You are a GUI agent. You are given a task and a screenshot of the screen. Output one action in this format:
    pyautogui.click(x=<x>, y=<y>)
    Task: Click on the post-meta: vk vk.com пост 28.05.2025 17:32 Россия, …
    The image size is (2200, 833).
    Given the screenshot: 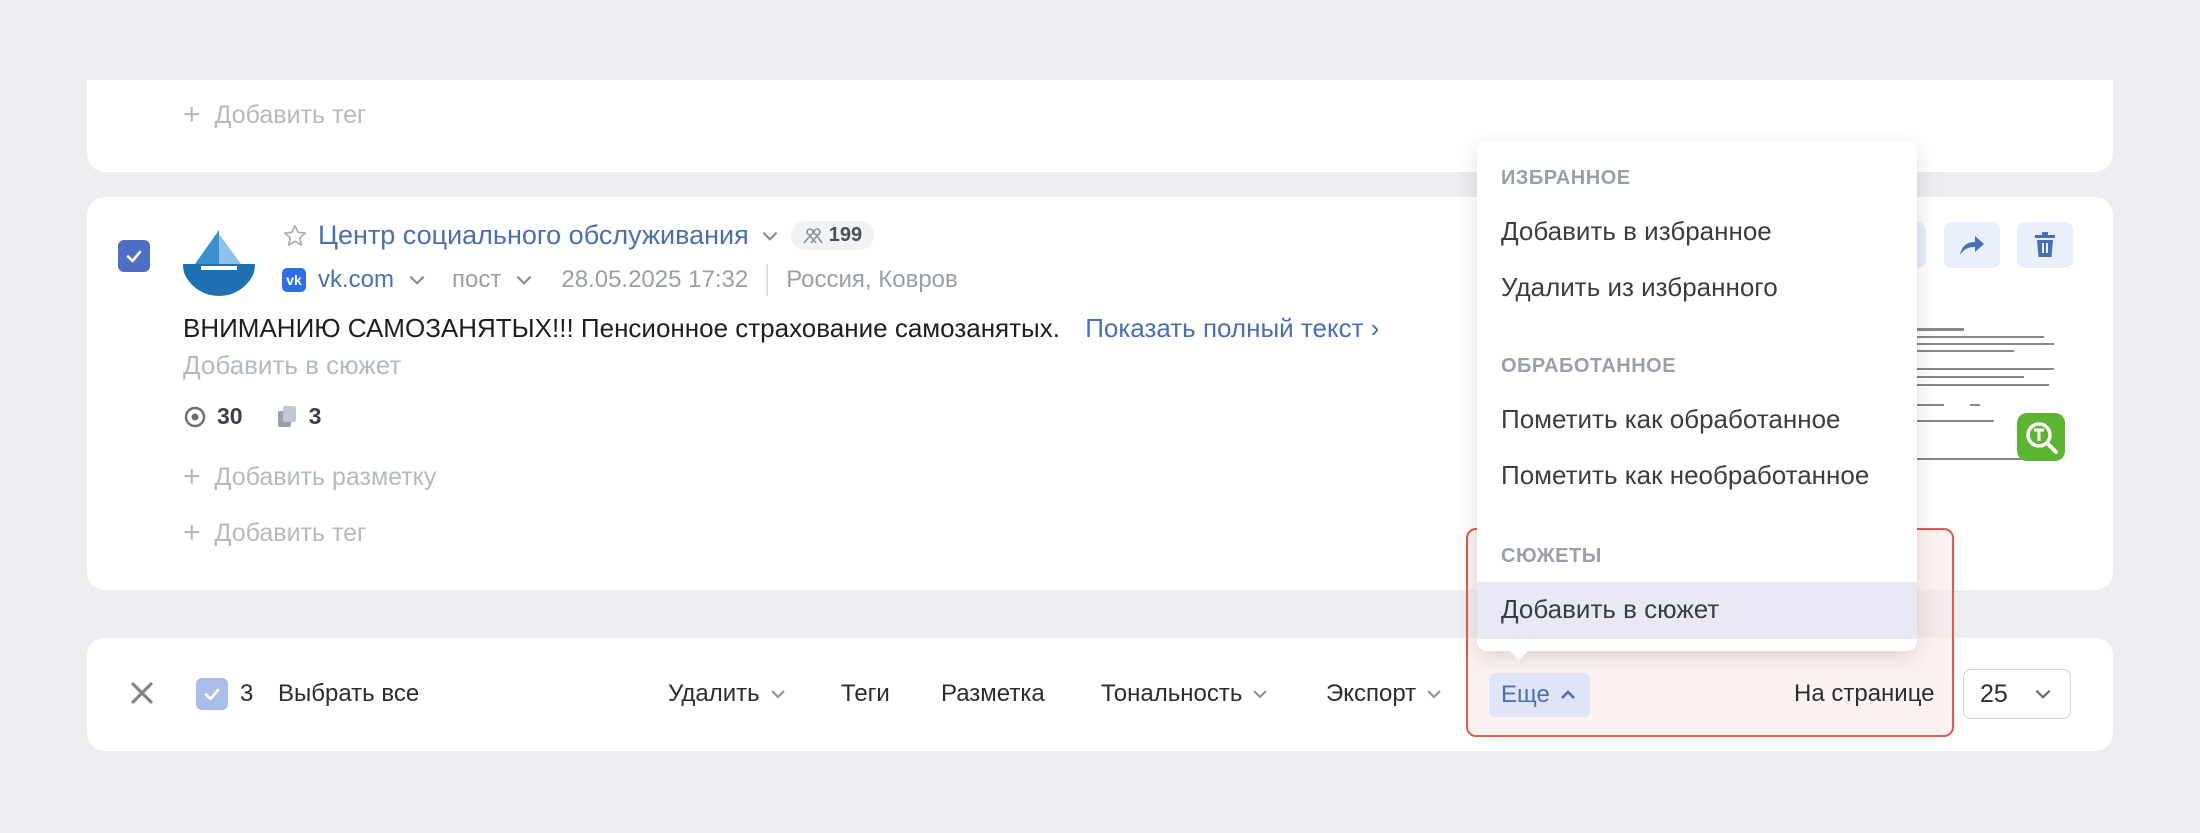 What is the action you would take?
    pyautogui.click(x=620, y=280)
    